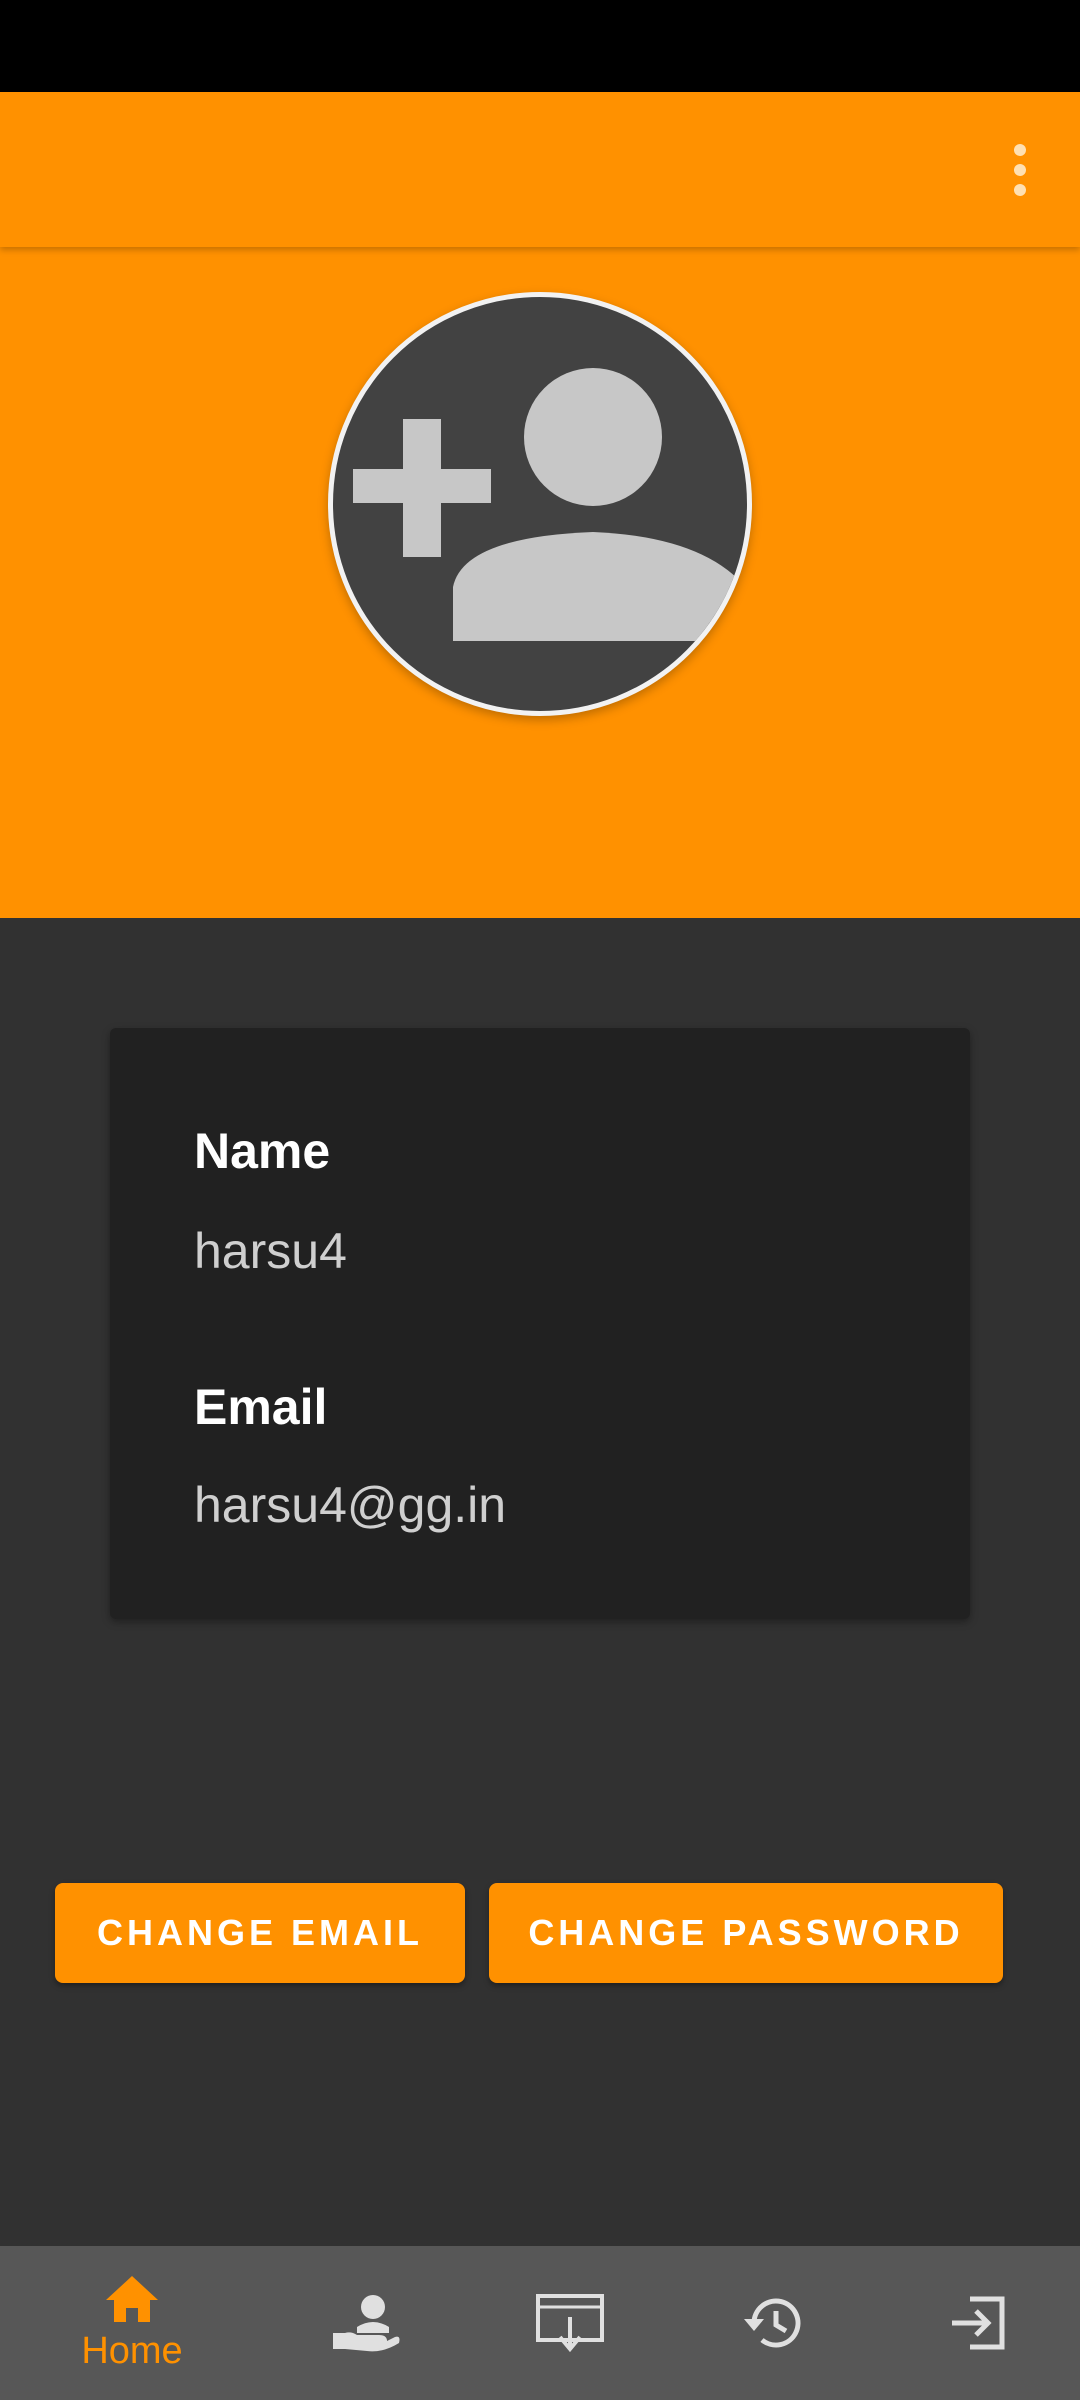 This screenshot has width=1080, height=2400. Describe the element at coordinates (540, 169) in the screenshot. I see `app-bar` at that location.